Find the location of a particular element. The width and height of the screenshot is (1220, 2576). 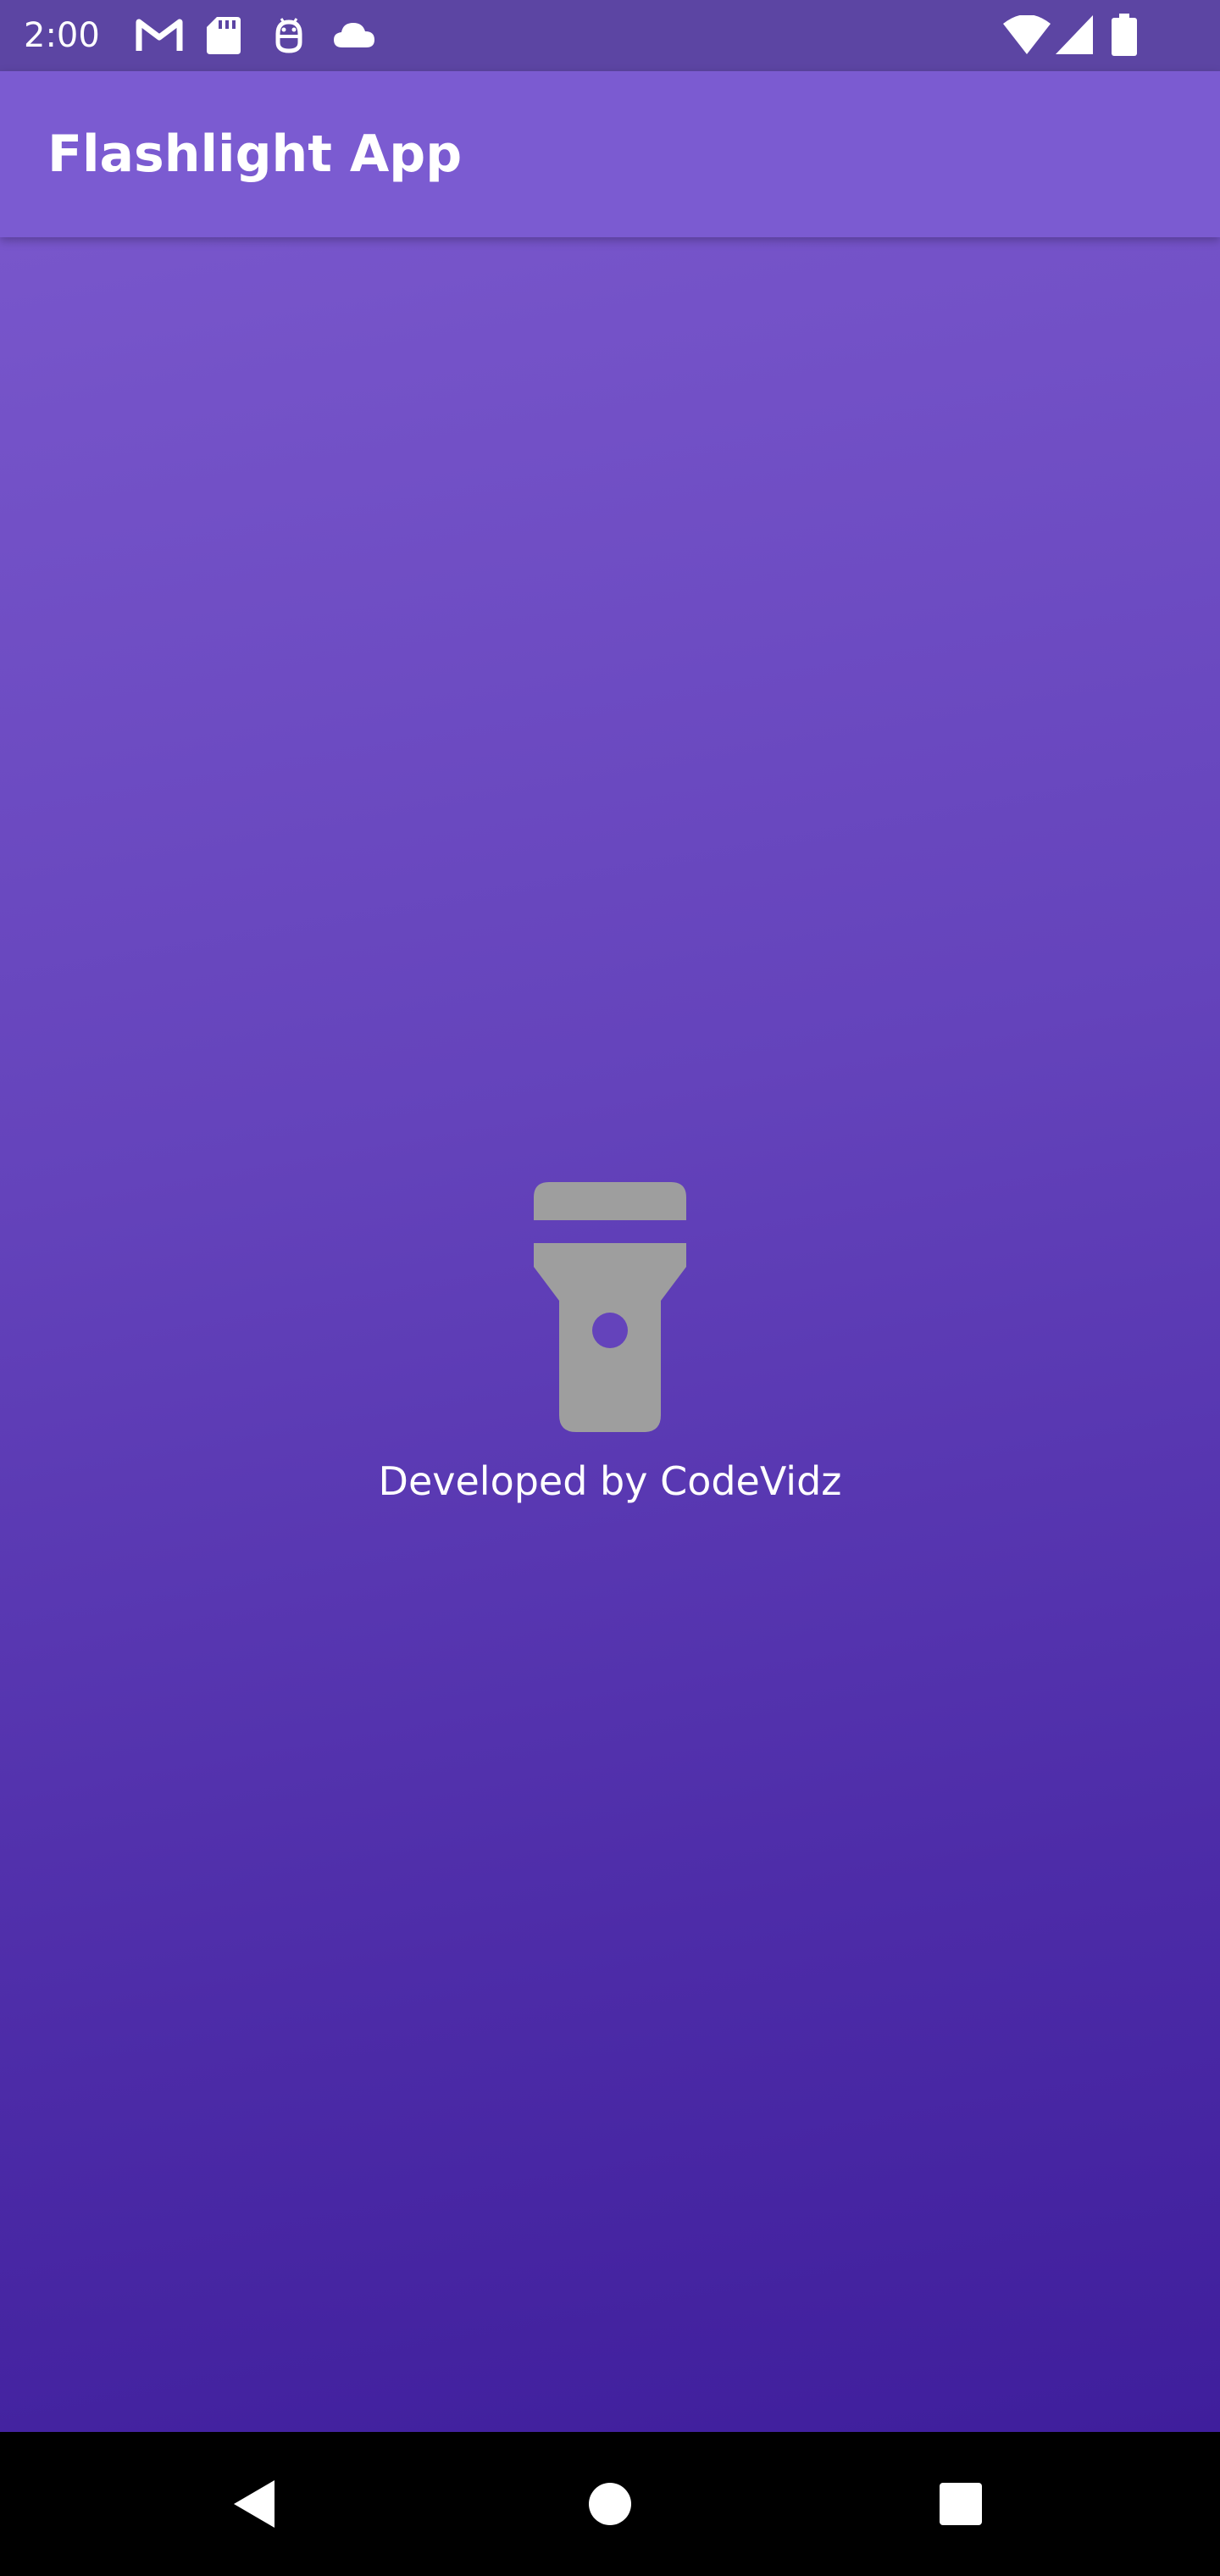

back-button is located at coordinates (254, 2504).